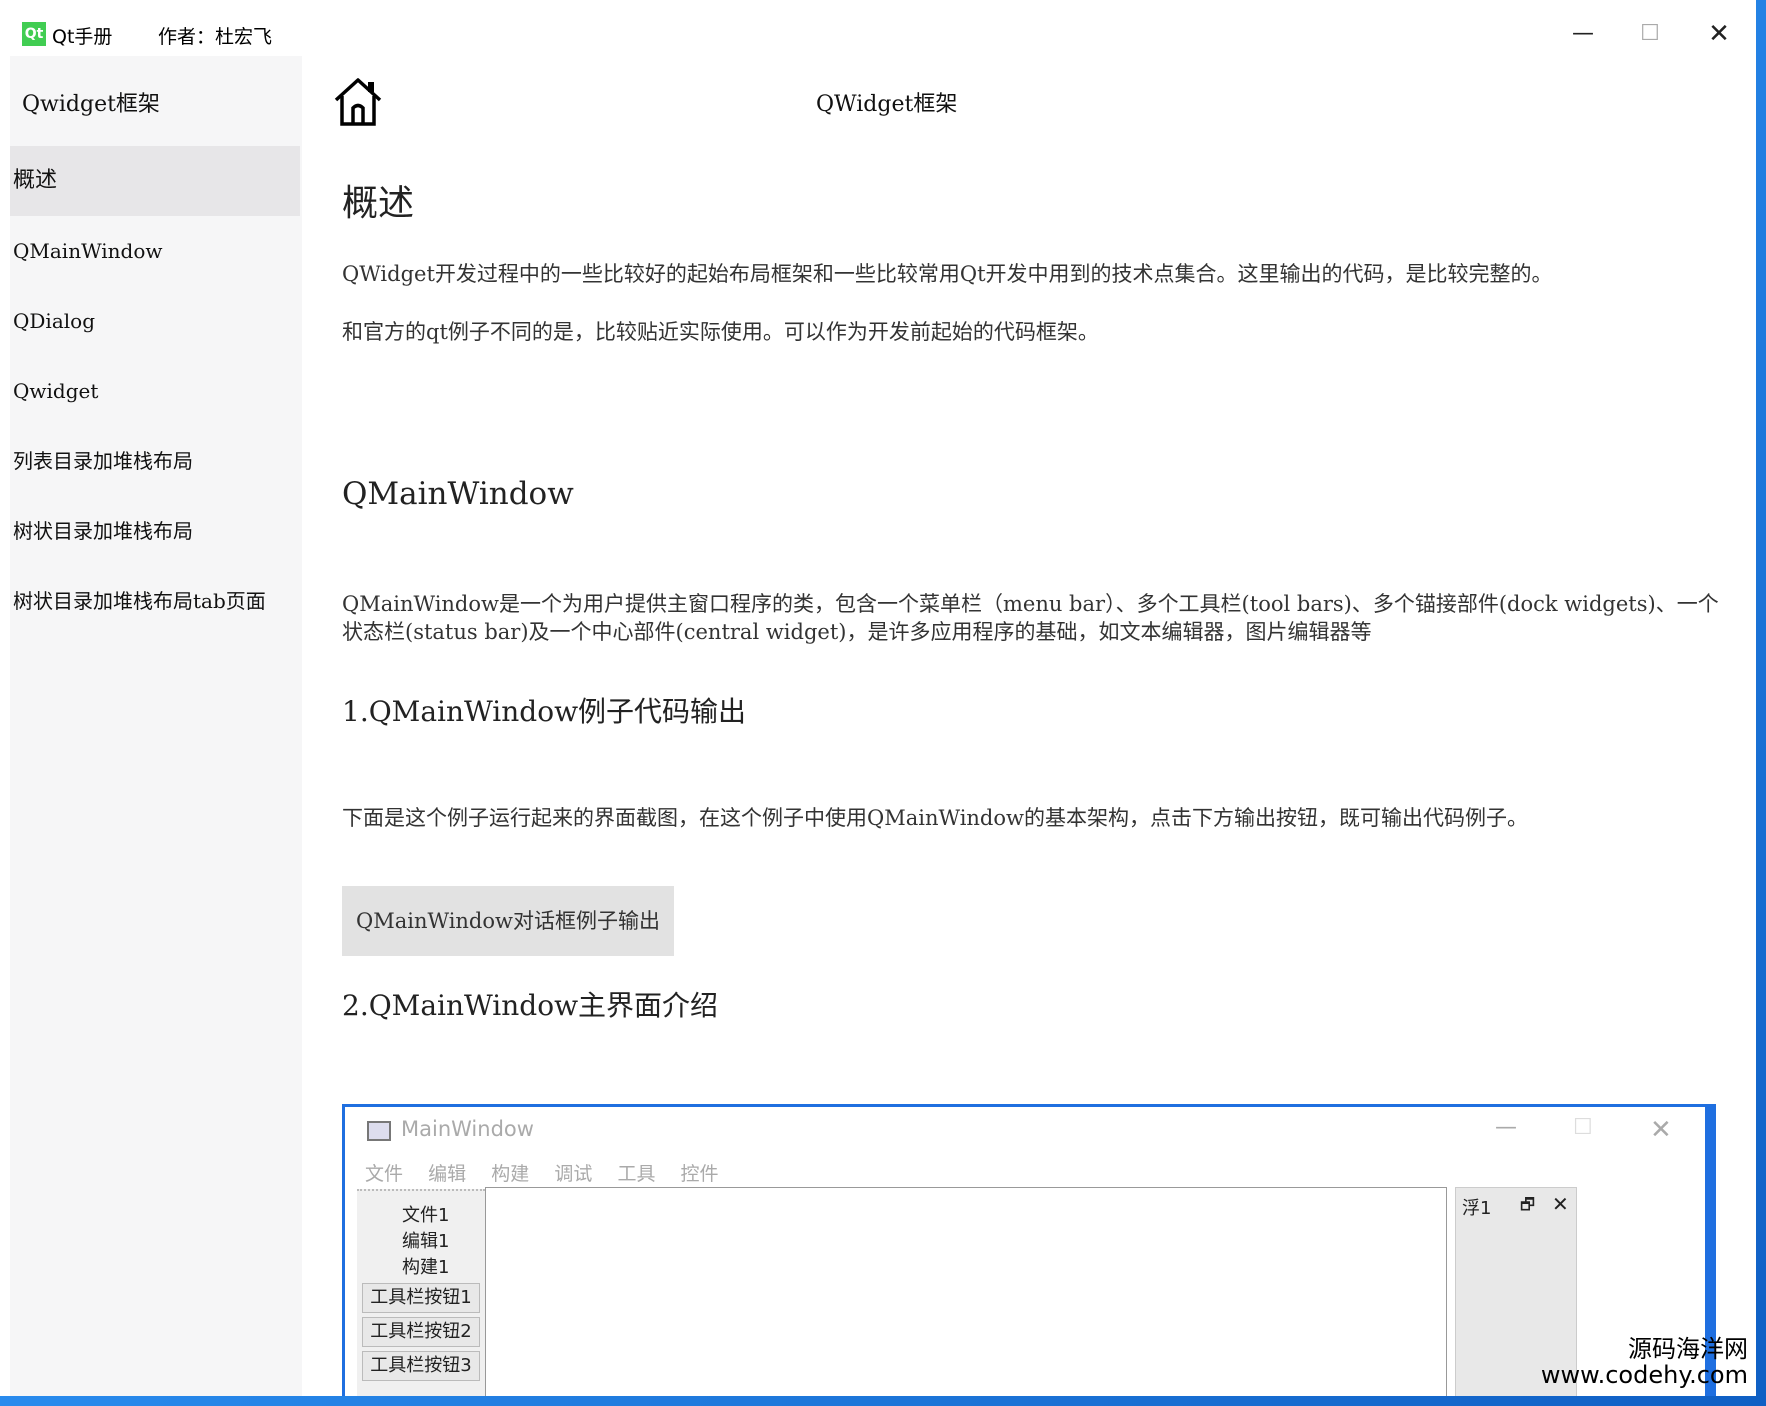  I want to click on sidebar-item-tree-stack-tab: 树状目录加堆栈布局tab页面, so click(155, 601).